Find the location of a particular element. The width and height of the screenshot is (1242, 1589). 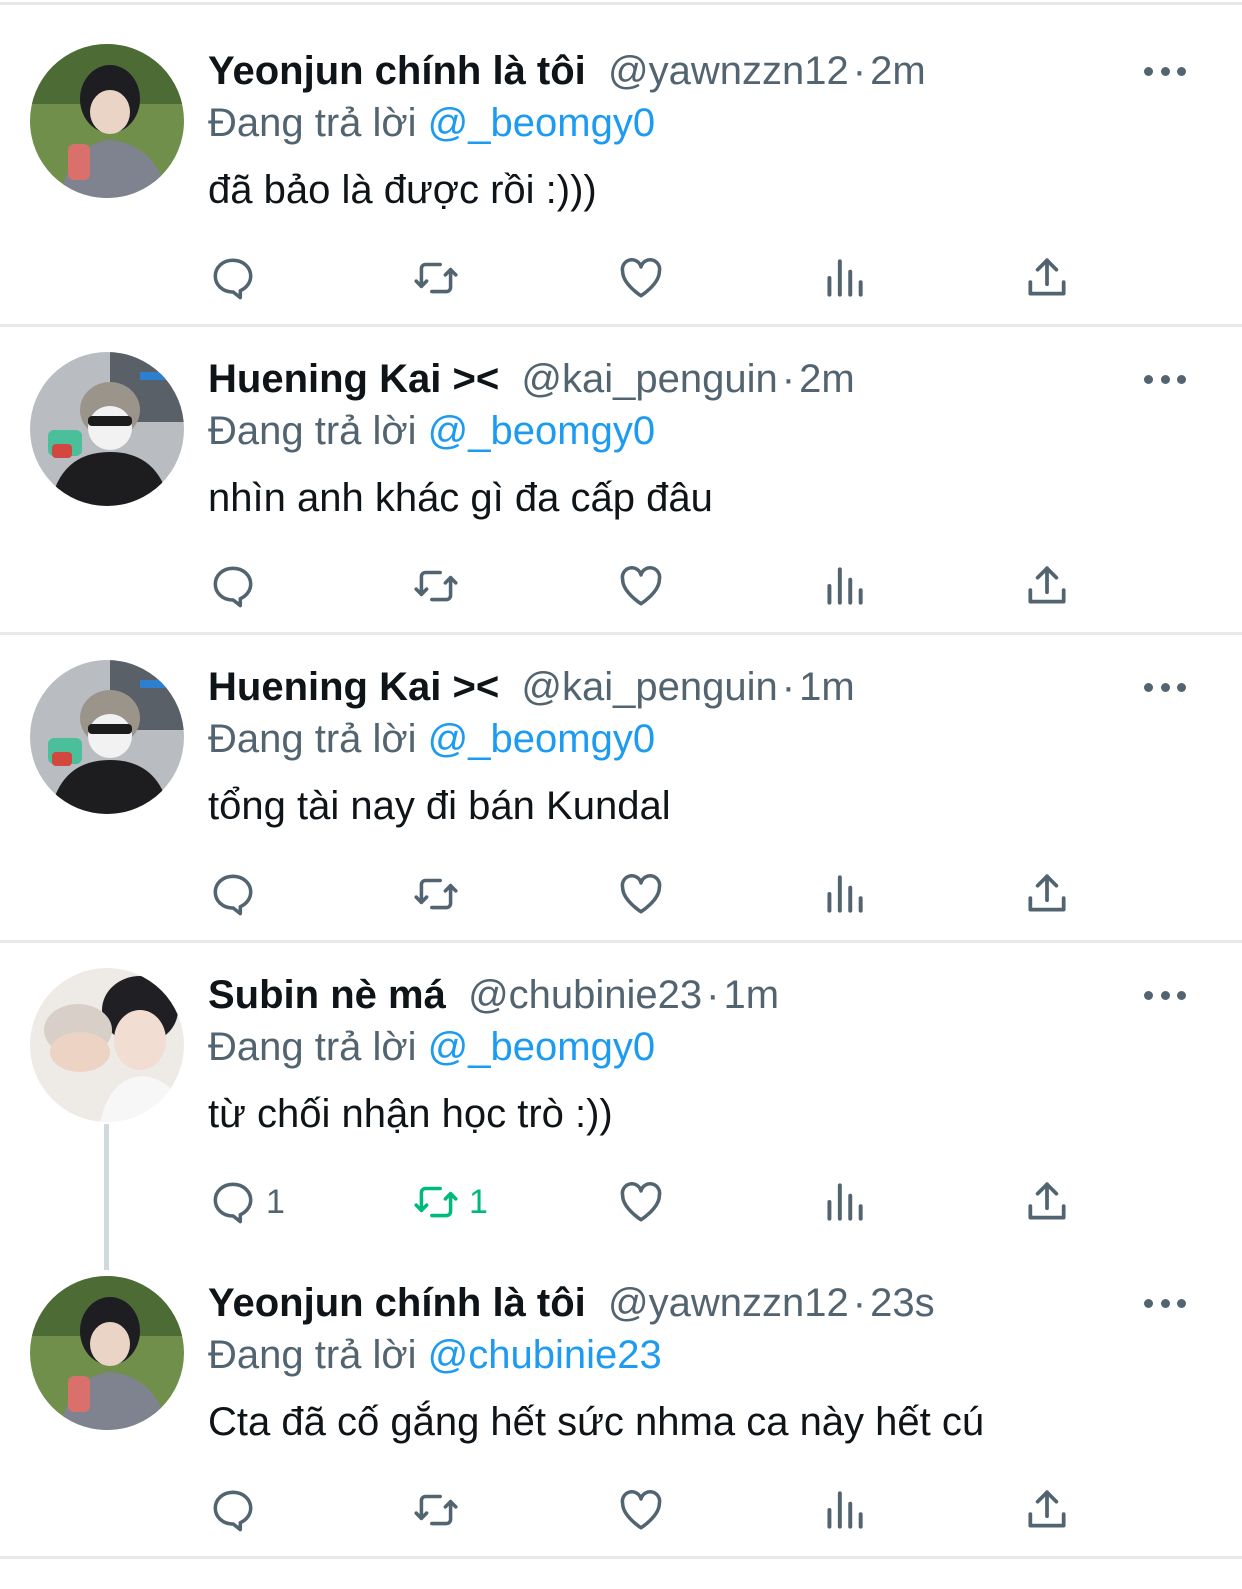

handle: @yawnzzn12 is located at coordinates (728, 1303).